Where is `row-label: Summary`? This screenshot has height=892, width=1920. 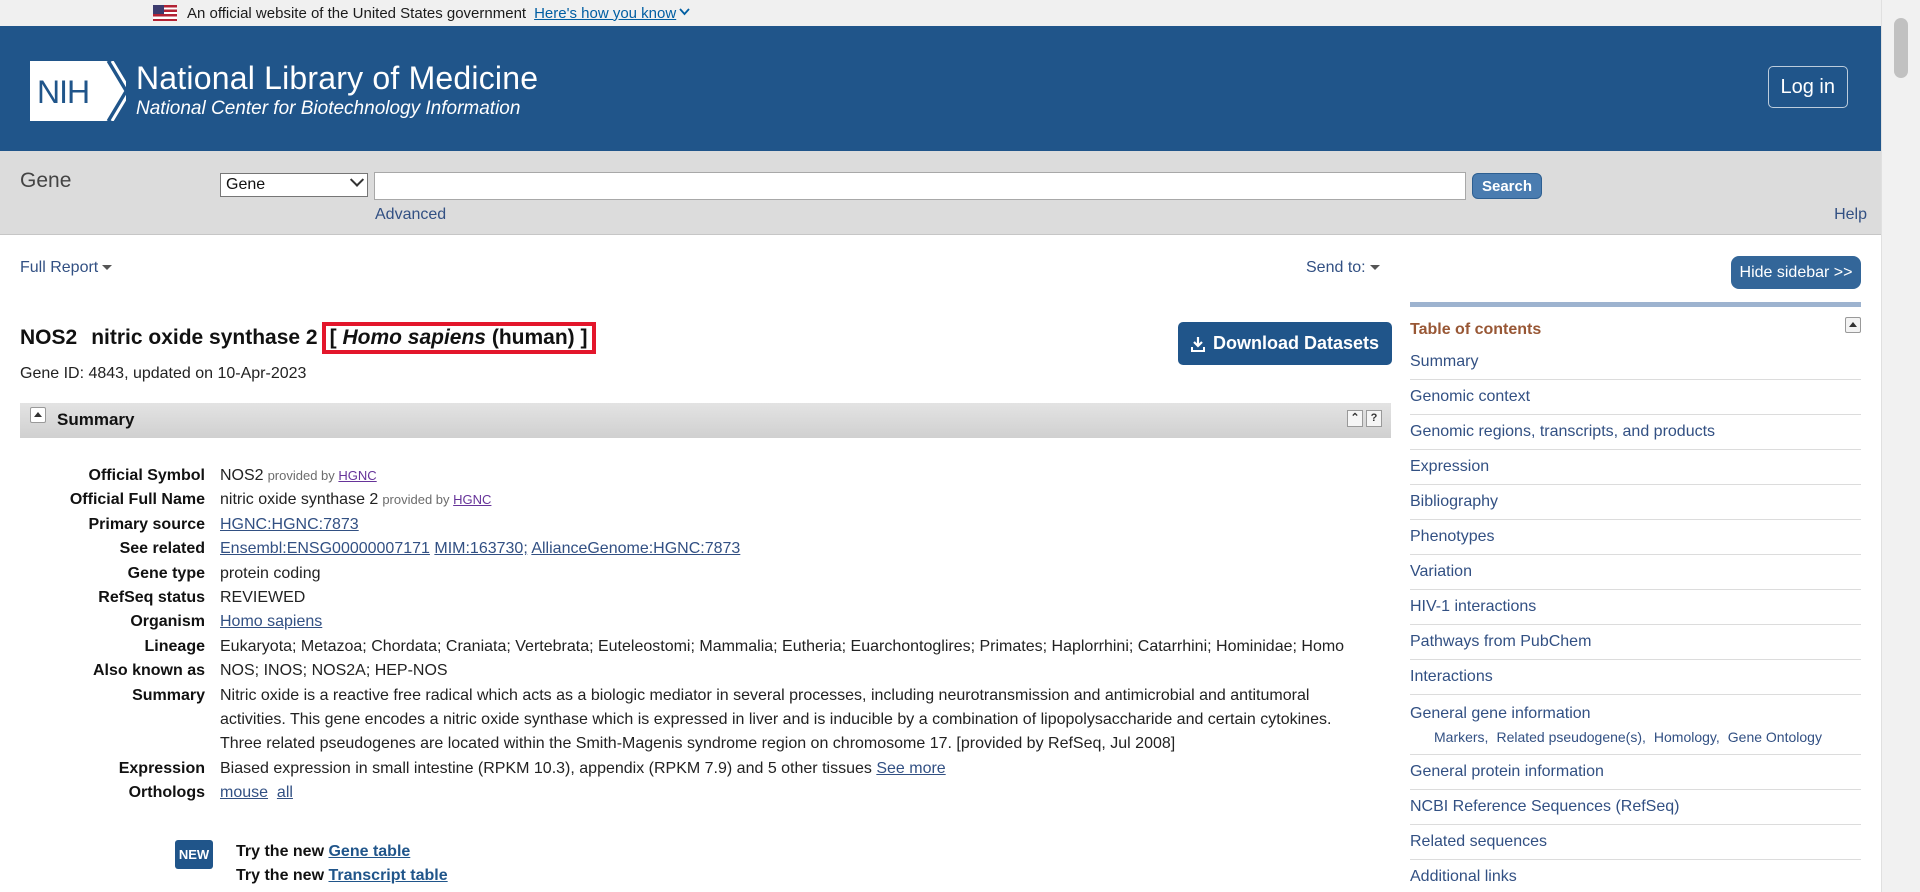
row-label: Summary is located at coordinates (168, 695).